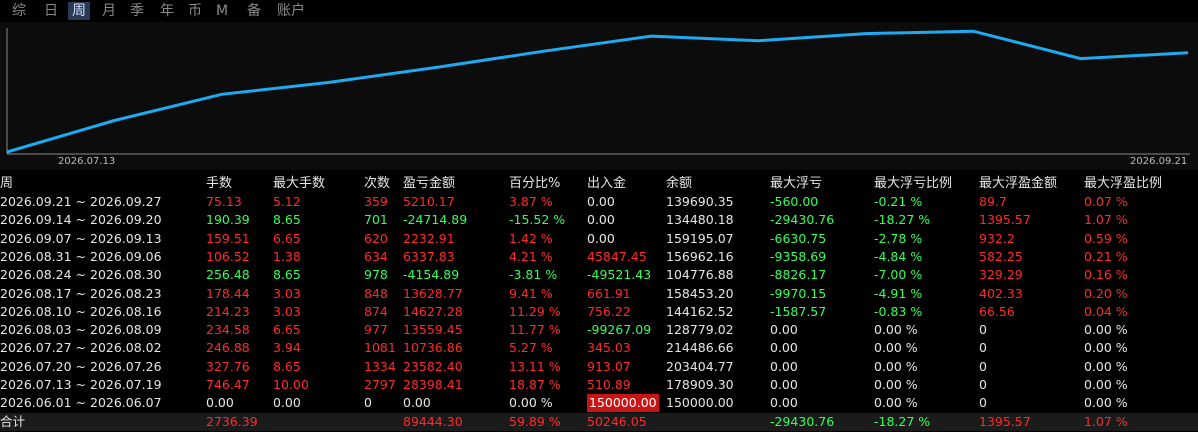  I want to click on table-cell: 18.87 %, so click(535, 384).